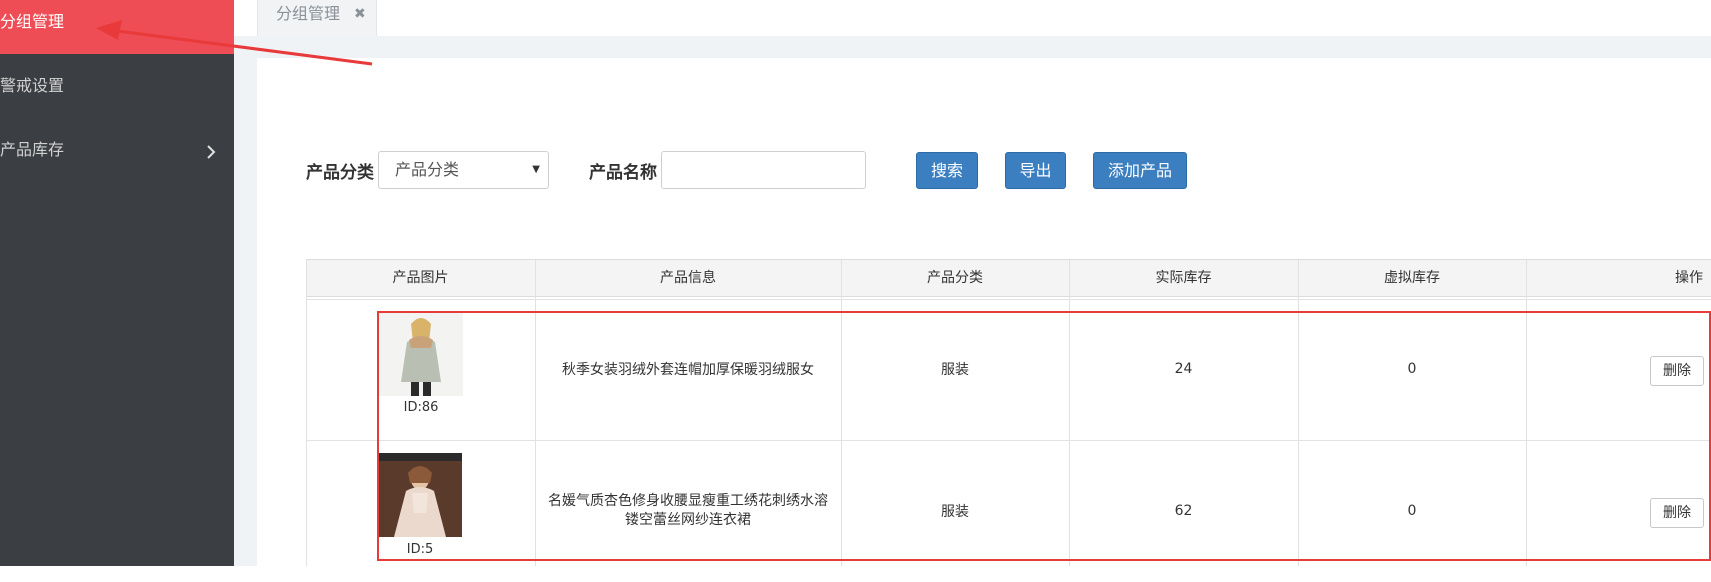 The height and width of the screenshot is (582, 1711). I want to click on sidebar-item-label: 分组管理, so click(32, 21).